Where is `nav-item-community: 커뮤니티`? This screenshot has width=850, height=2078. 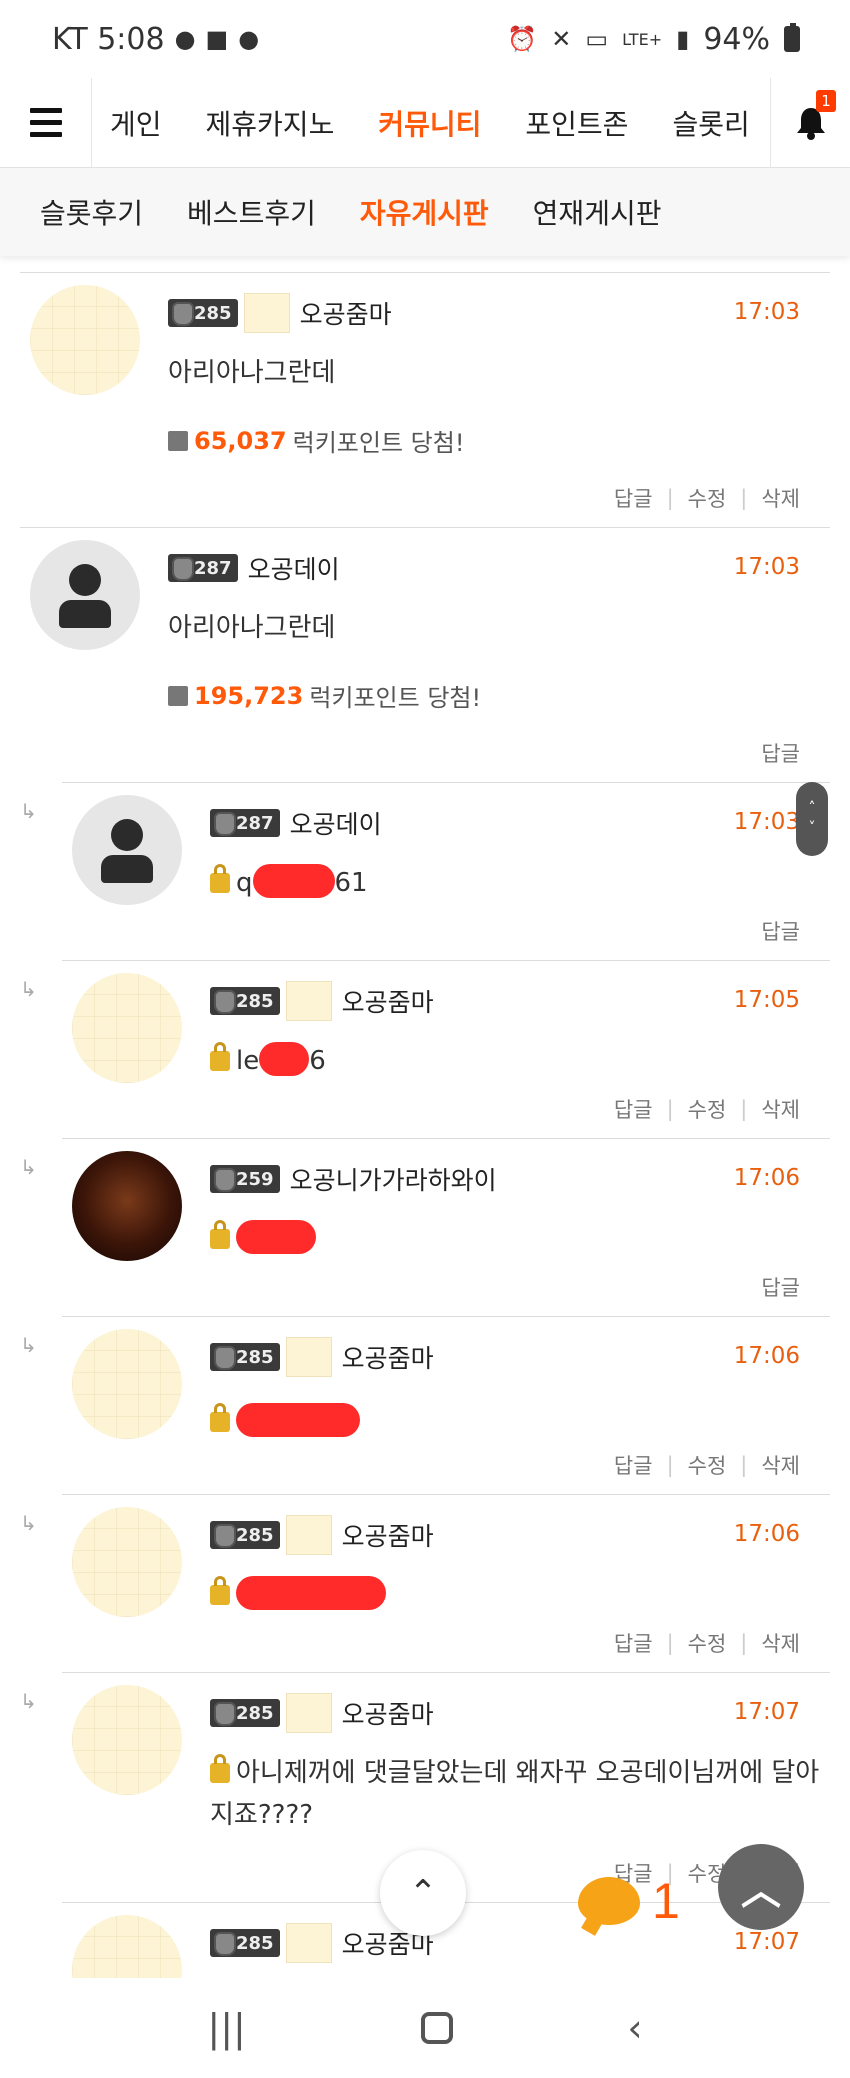
nav-item-community: 커뮤니티 is located at coordinates (429, 123).